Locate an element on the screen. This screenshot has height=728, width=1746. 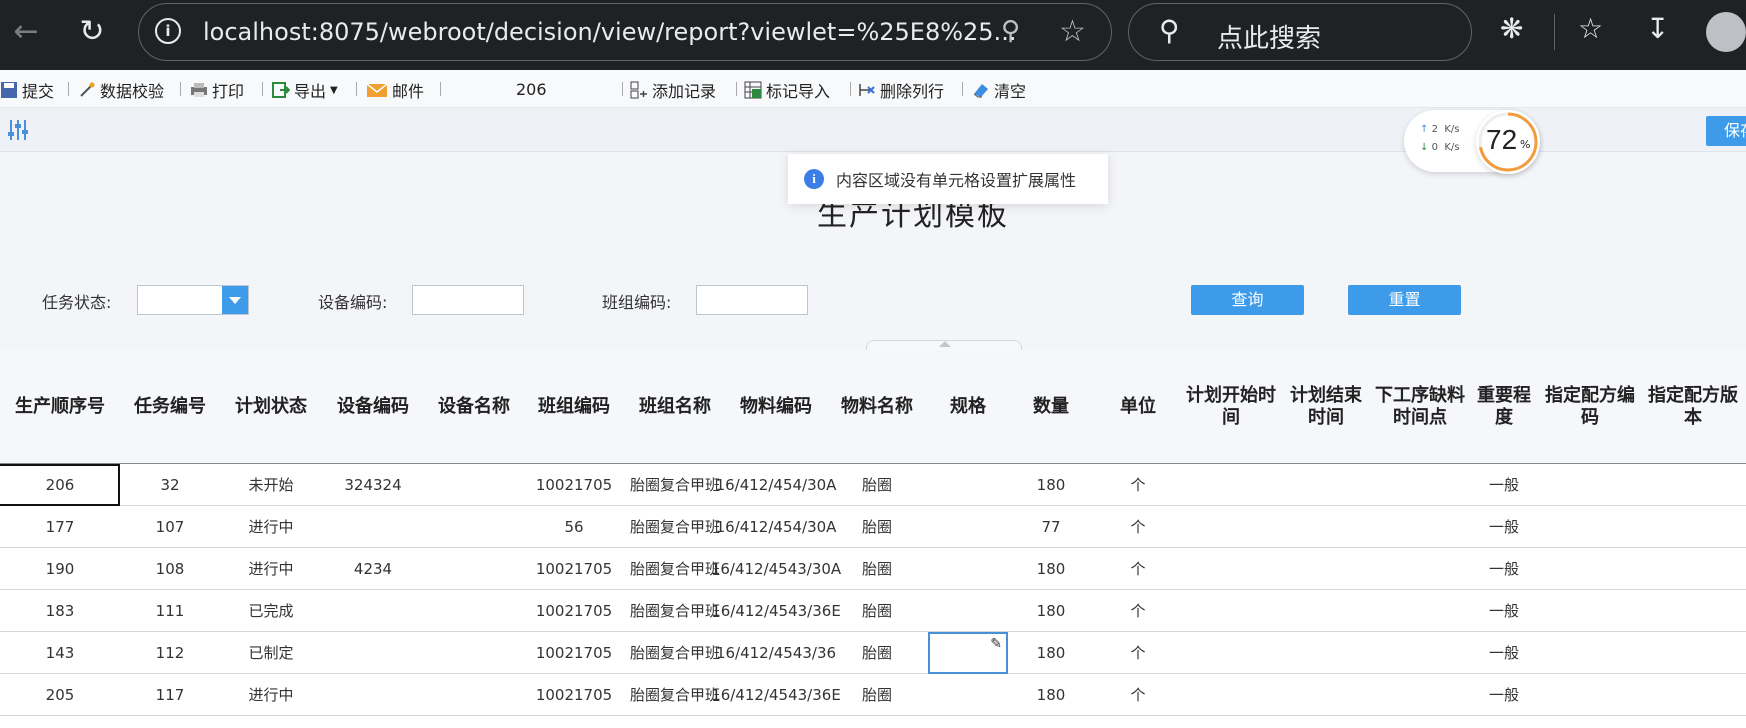
table-cell: 324324 is located at coordinates (373, 485).